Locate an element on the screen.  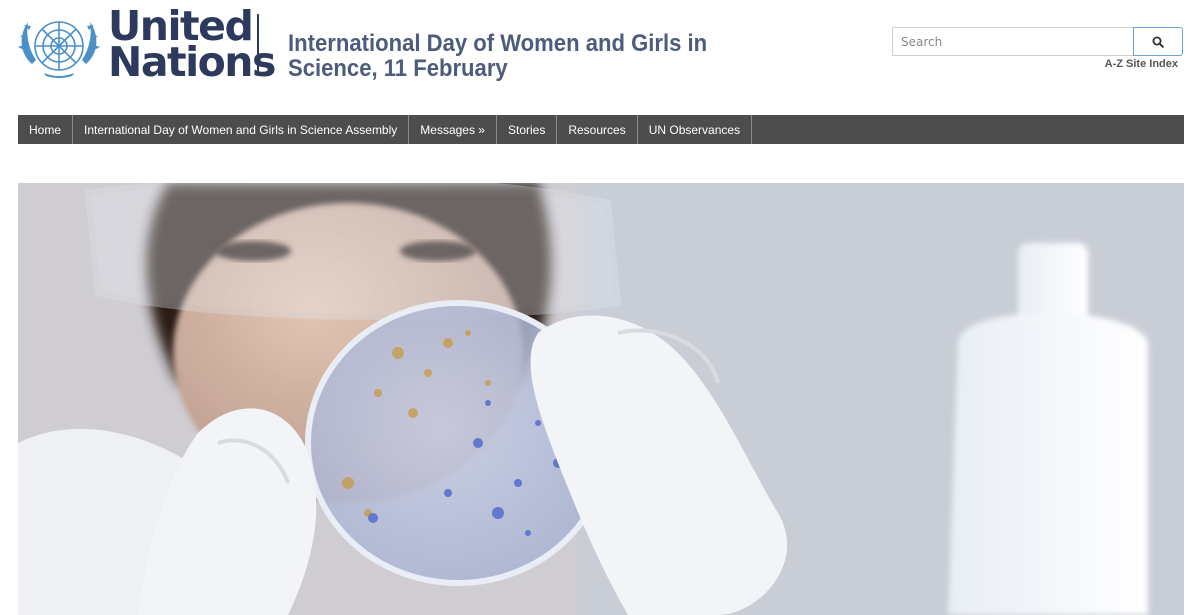
nav-item-resources: Resources is located at coordinates (597, 129).